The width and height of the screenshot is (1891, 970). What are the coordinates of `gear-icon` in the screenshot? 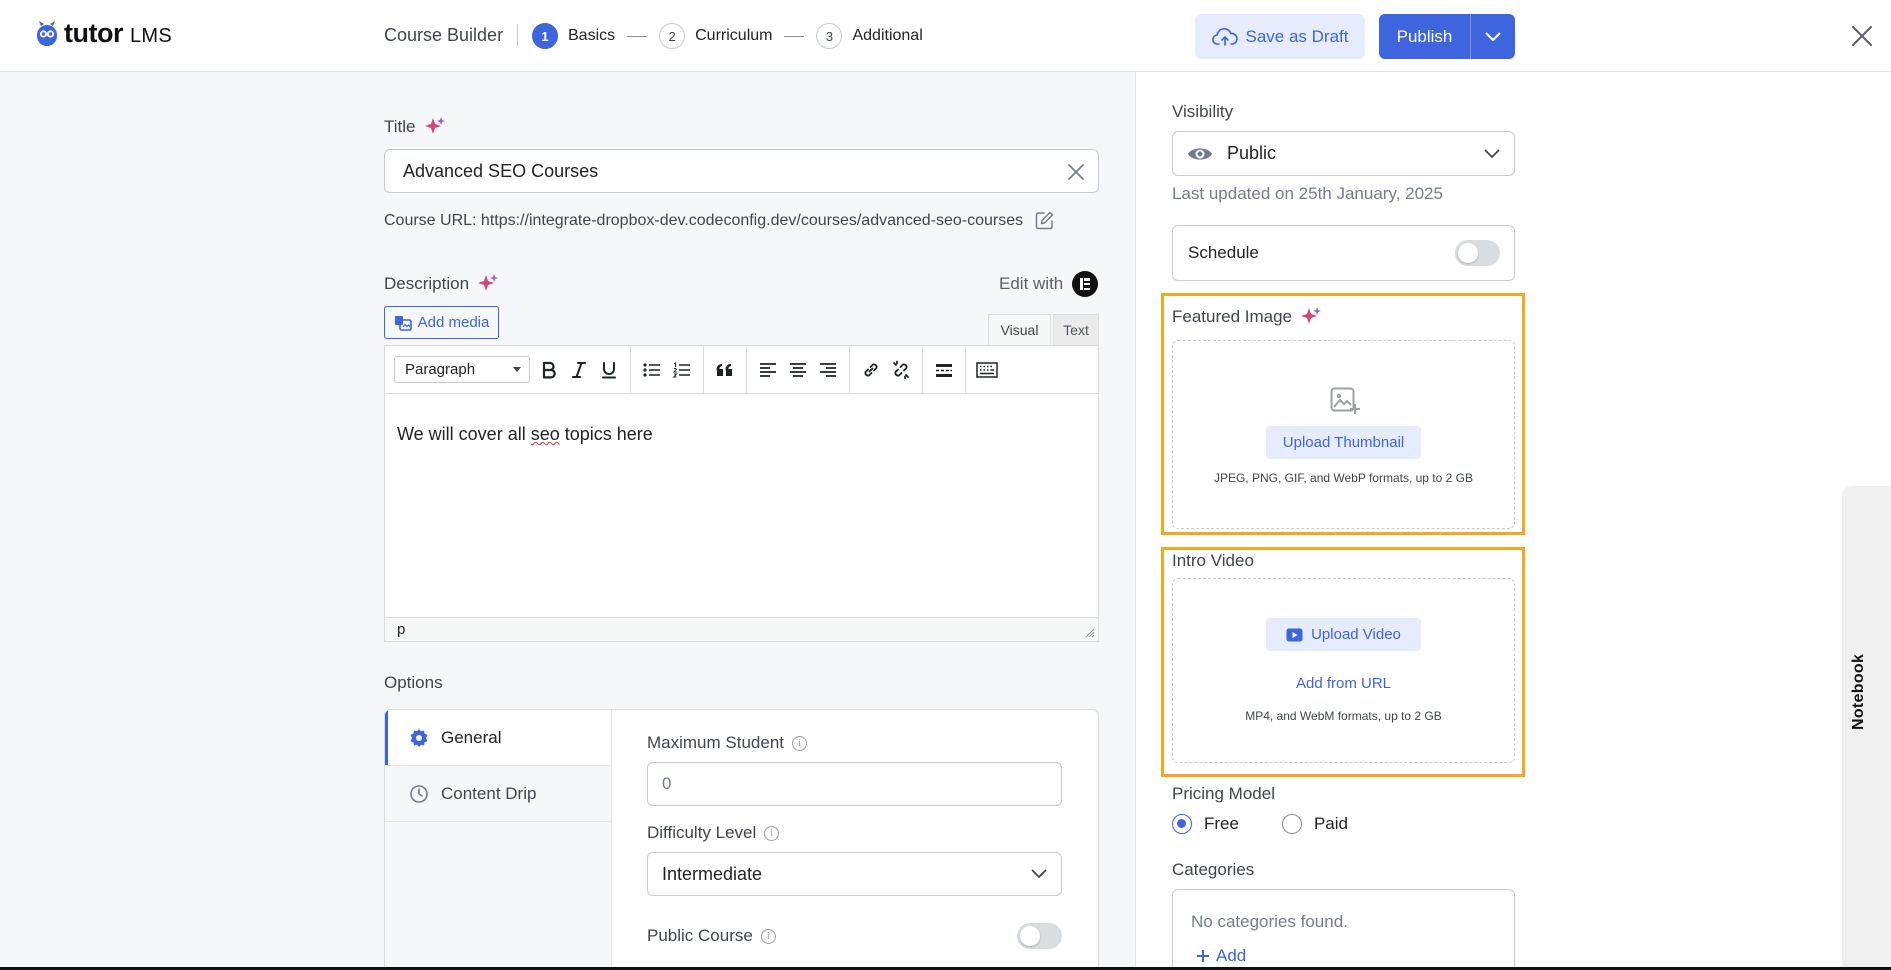 It's located at (419, 737).